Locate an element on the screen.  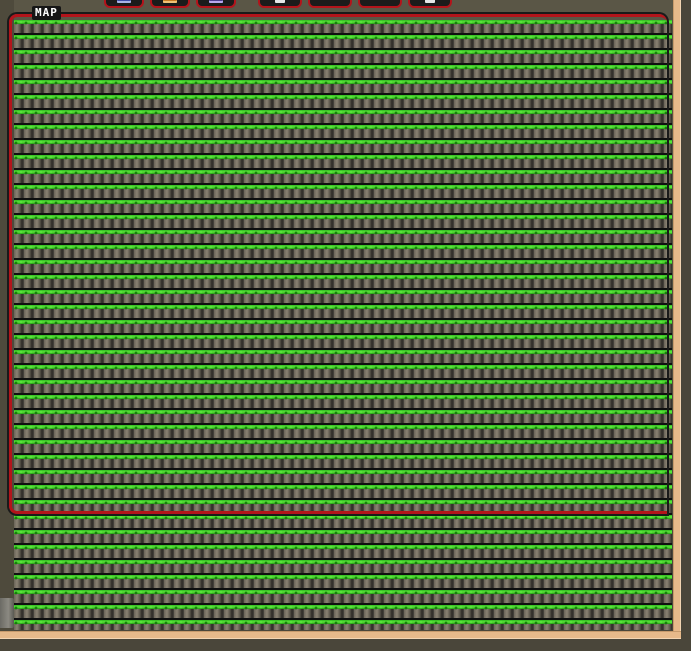
disk-icon is located at coordinates (216, 1).